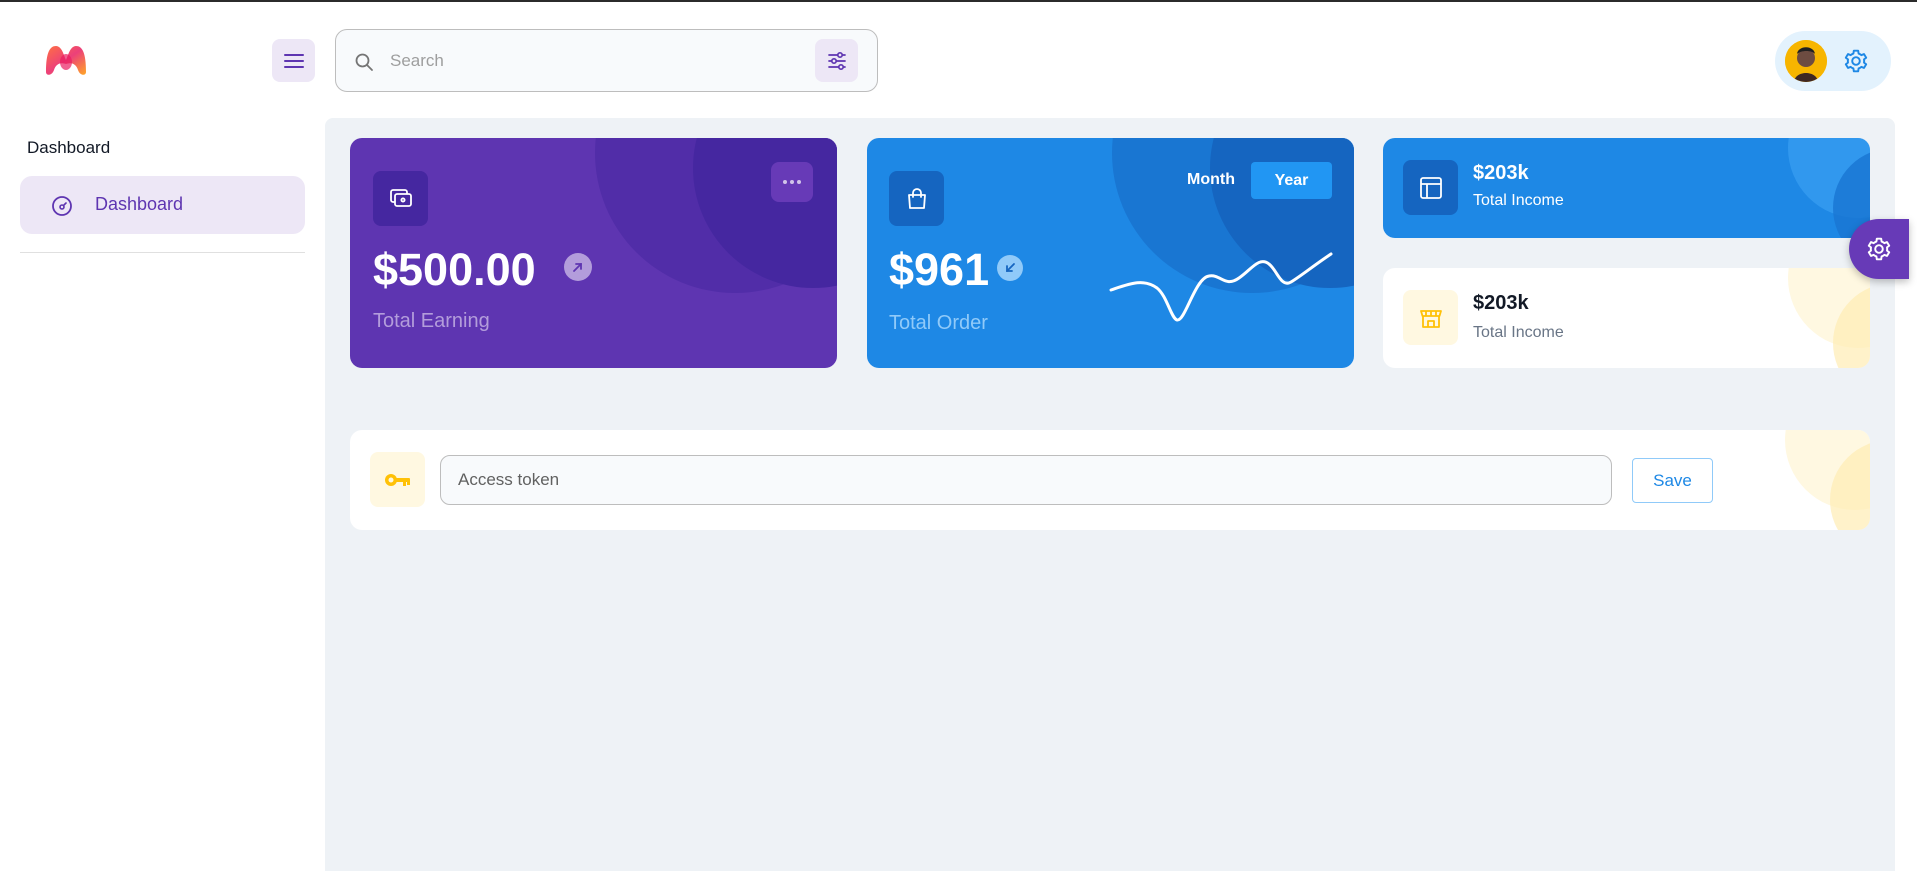  I want to click on token-icon-box, so click(397, 479).